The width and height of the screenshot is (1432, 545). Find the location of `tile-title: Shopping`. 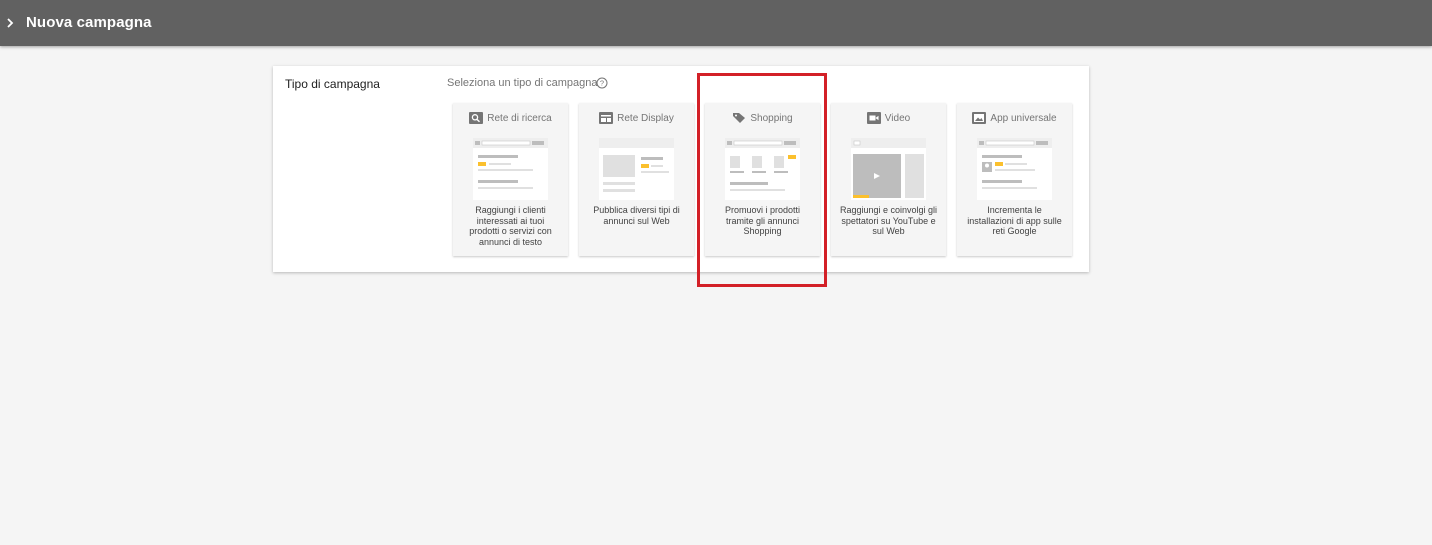

tile-title: Shopping is located at coordinates (771, 118).